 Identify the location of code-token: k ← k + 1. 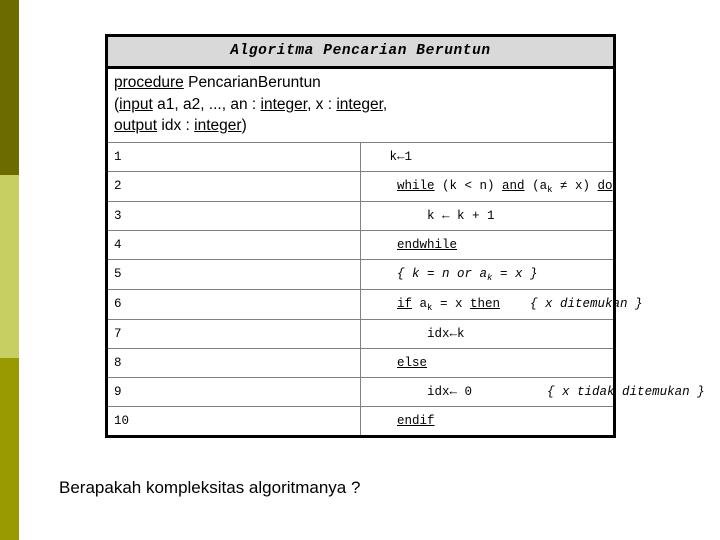
(461, 215).